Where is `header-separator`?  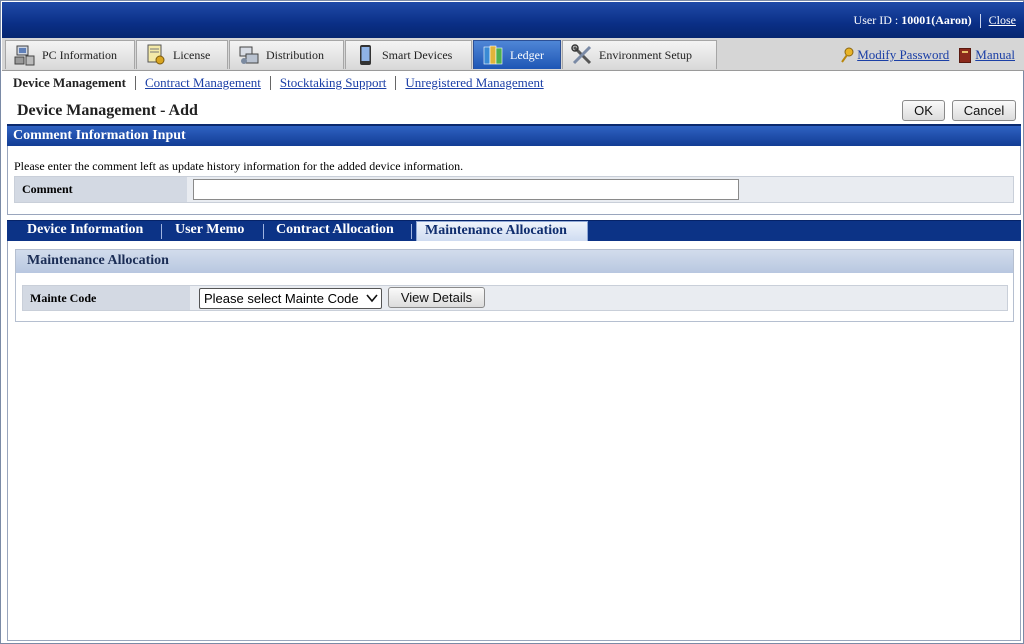 header-separator is located at coordinates (980, 20).